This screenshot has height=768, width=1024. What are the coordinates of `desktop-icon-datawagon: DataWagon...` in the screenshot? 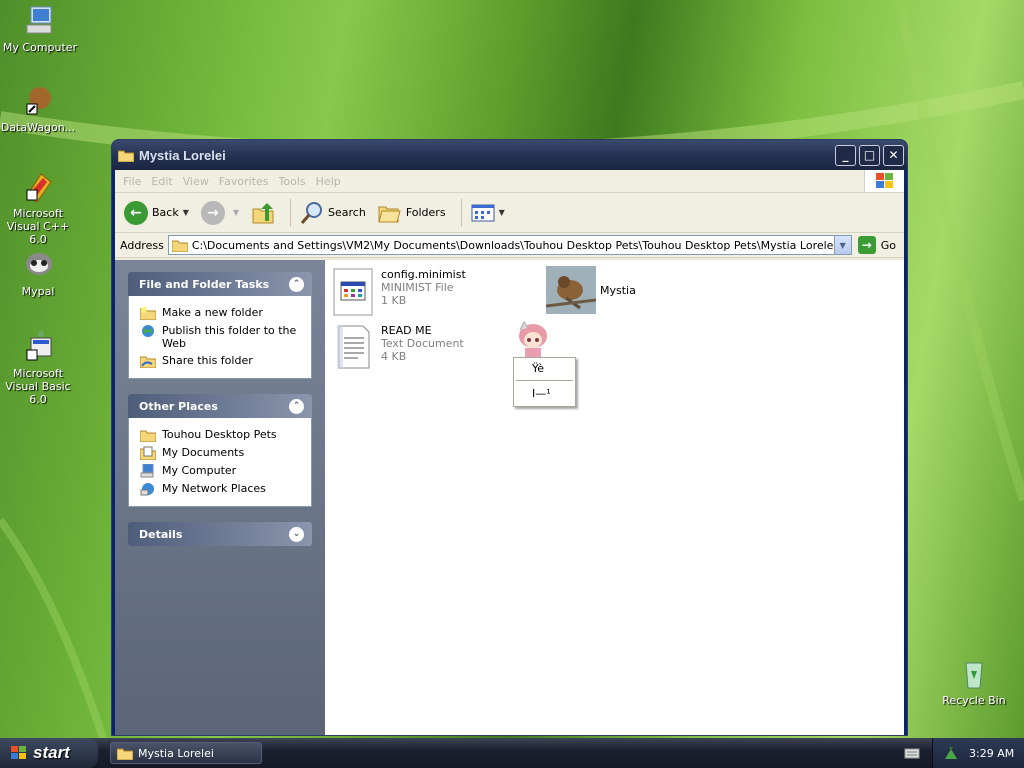 It's located at (39, 109).